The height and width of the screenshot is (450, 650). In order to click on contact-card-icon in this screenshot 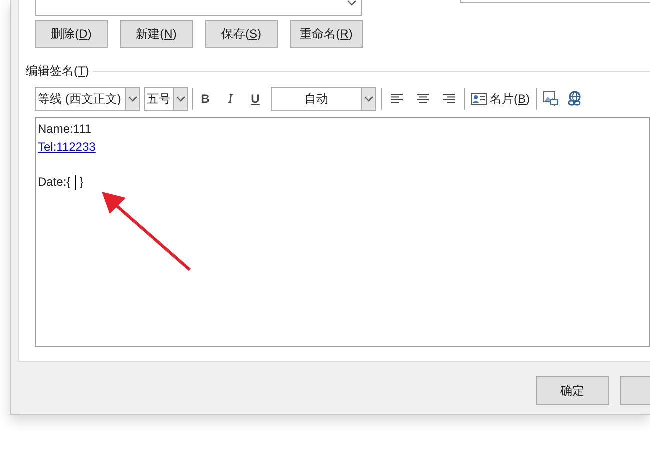, I will do `click(479, 98)`.